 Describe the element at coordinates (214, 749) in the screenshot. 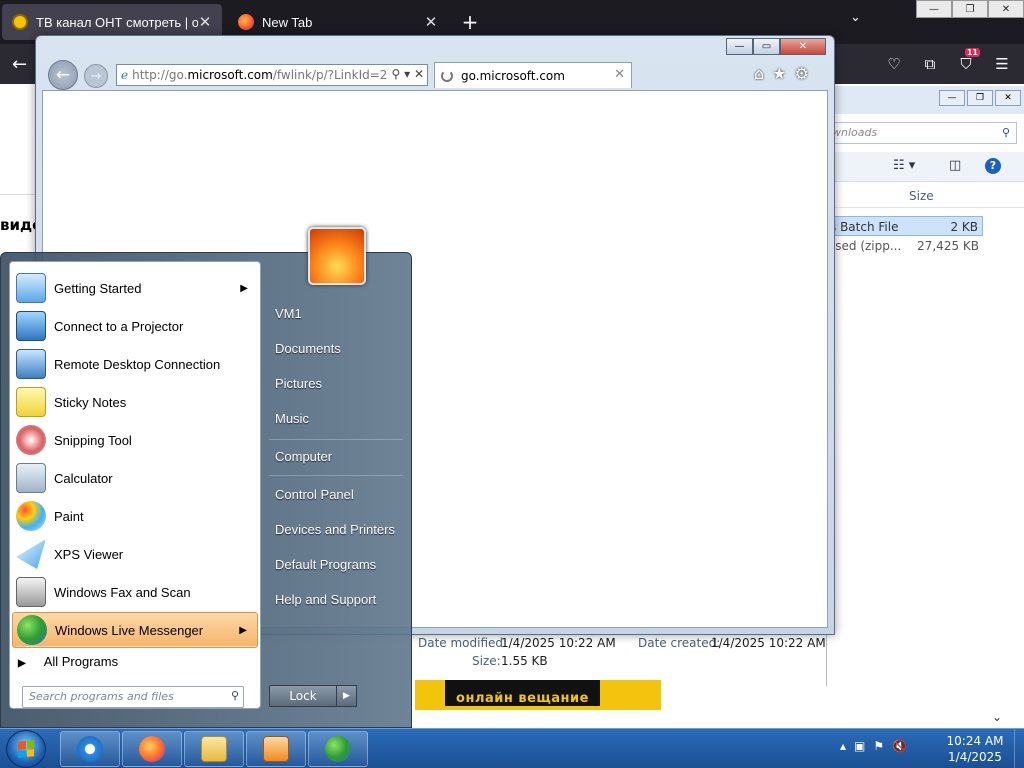

I see `taskbar-explorer-button` at that location.